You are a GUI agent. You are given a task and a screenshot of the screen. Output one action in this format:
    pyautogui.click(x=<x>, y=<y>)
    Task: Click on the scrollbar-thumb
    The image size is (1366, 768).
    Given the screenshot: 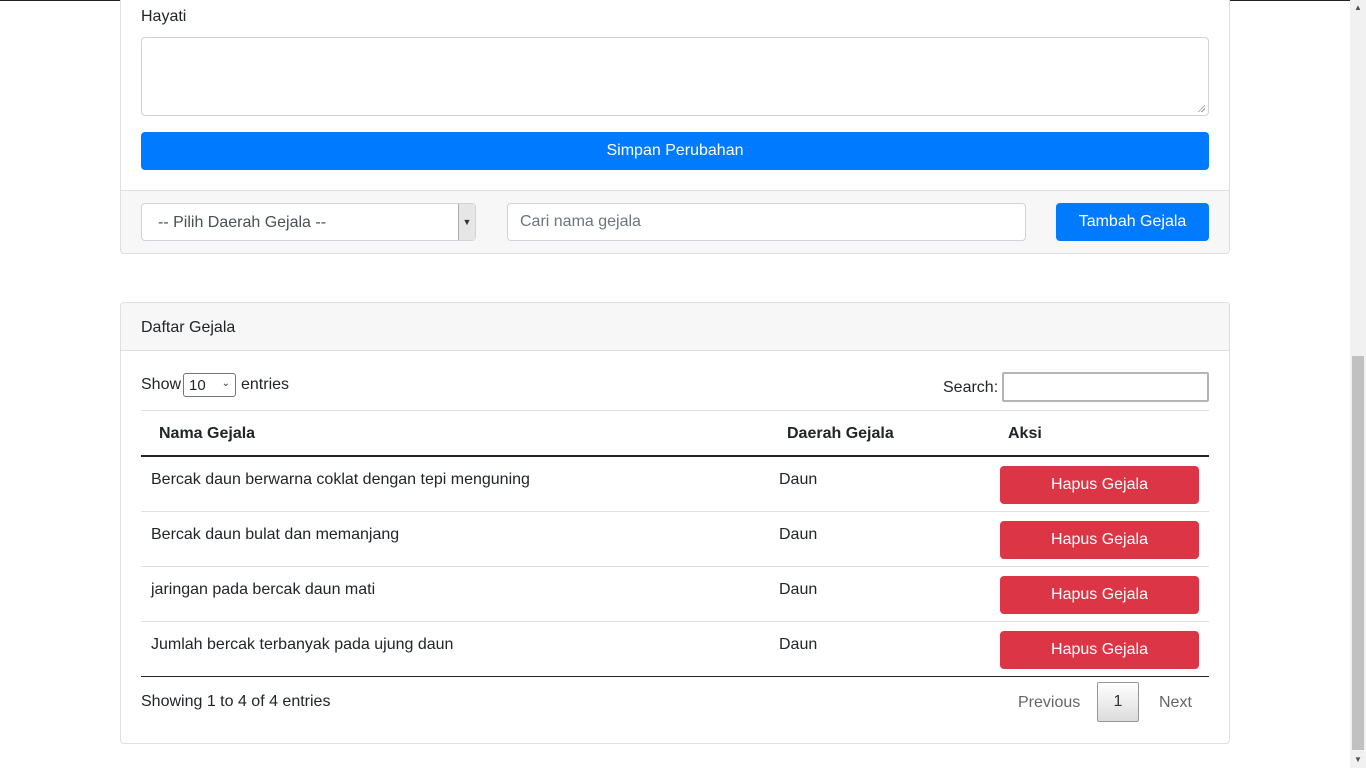 What is the action you would take?
    pyautogui.click(x=1358, y=553)
    